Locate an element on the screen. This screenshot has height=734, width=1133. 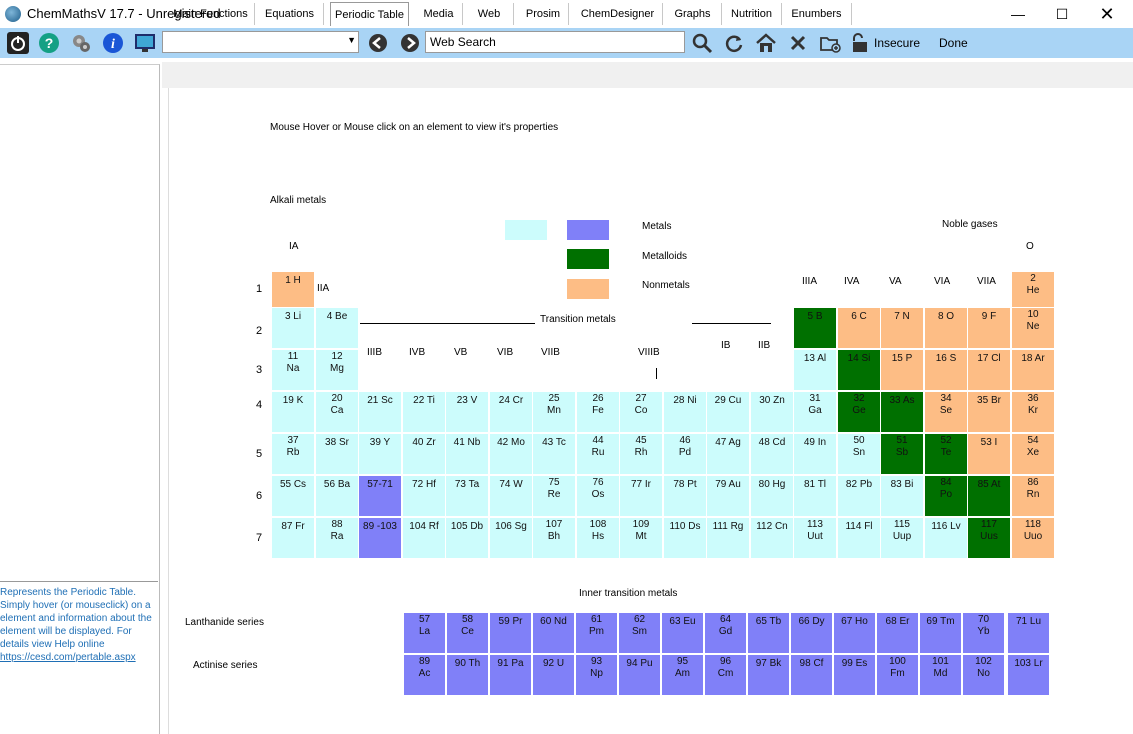
element-cell: 8 O is located at coordinates (946, 328).